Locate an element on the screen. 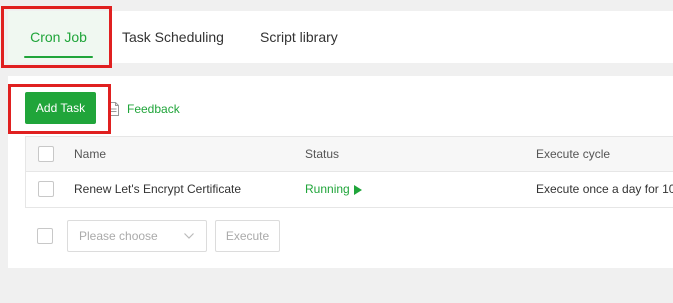 This screenshot has height=303, width=673. batch-operation-select: Please choose is located at coordinates (137, 236).